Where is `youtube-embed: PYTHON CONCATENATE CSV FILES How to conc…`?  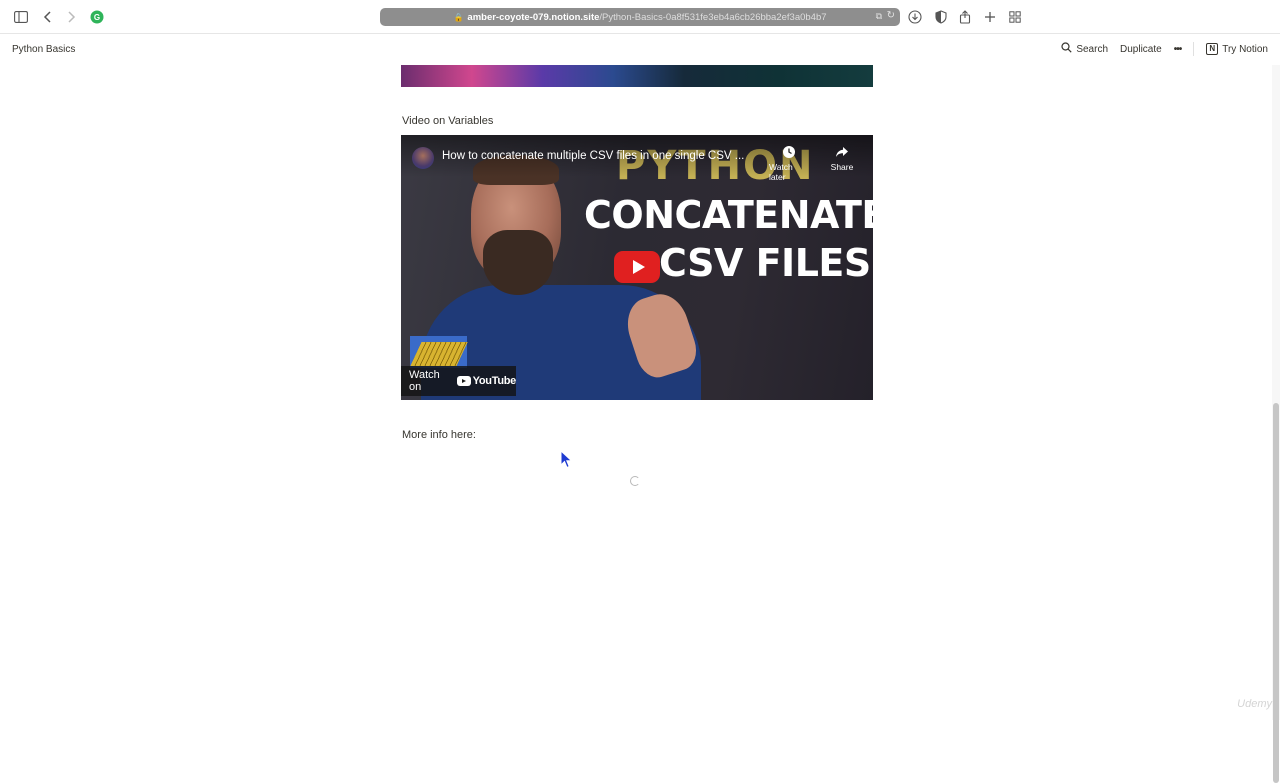 youtube-embed: PYTHON CONCATENATE CSV FILES How to conc… is located at coordinates (637, 267).